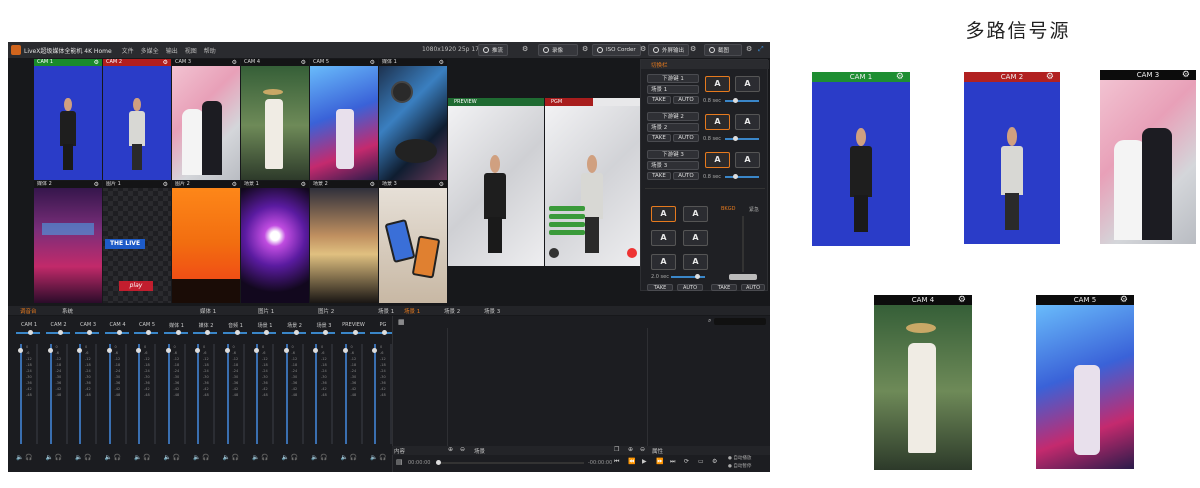 Image resolution: width=1200 pixels, height=488 pixels. What do you see at coordinates (28, 311) in the screenshot?
I see `mixer-tab: 调音台` at bounding box center [28, 311].